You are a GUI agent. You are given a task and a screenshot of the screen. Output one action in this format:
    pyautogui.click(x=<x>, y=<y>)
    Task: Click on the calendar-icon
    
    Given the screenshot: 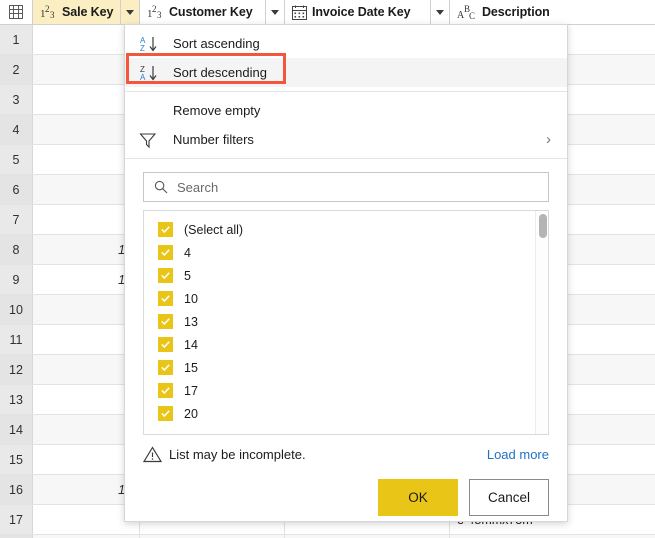 What is the action you would take?
    pyautogui.click(x=299, y=12)
    